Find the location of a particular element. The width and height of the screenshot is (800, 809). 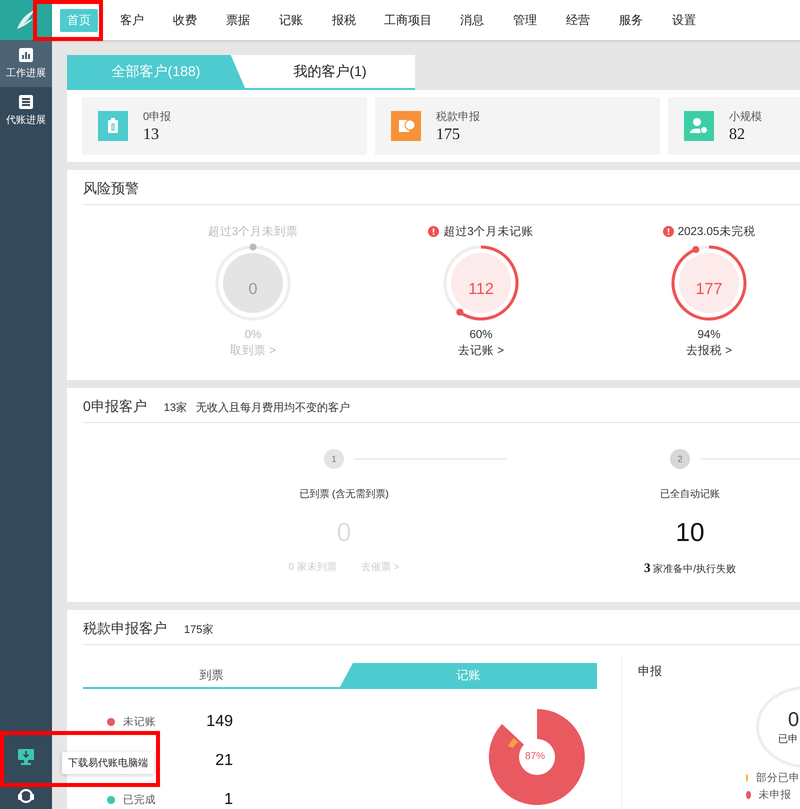

step-number: 2 is located at coordinates (680, 459).